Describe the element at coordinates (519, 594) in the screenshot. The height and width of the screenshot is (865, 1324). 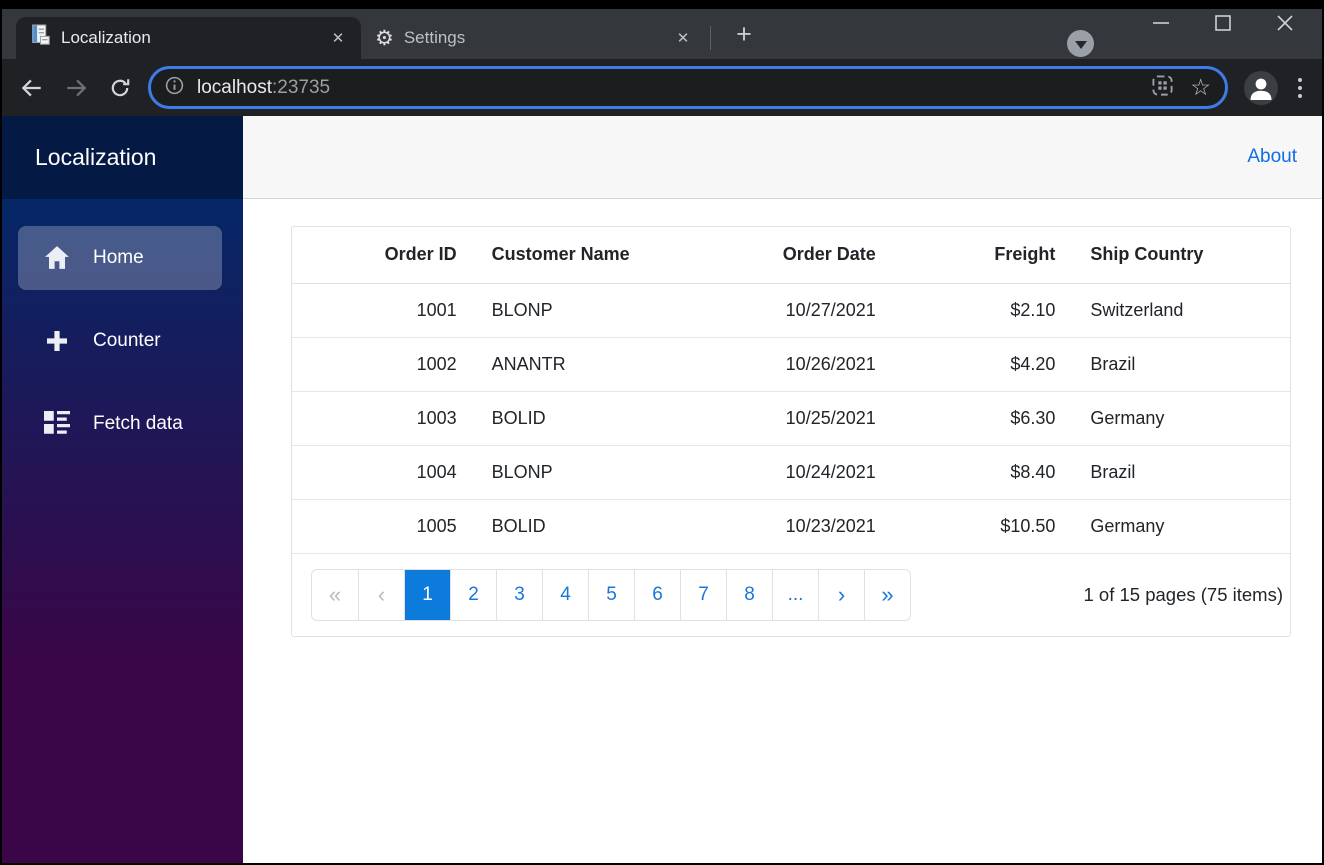
I see `pager-page-3: 3` at that location.